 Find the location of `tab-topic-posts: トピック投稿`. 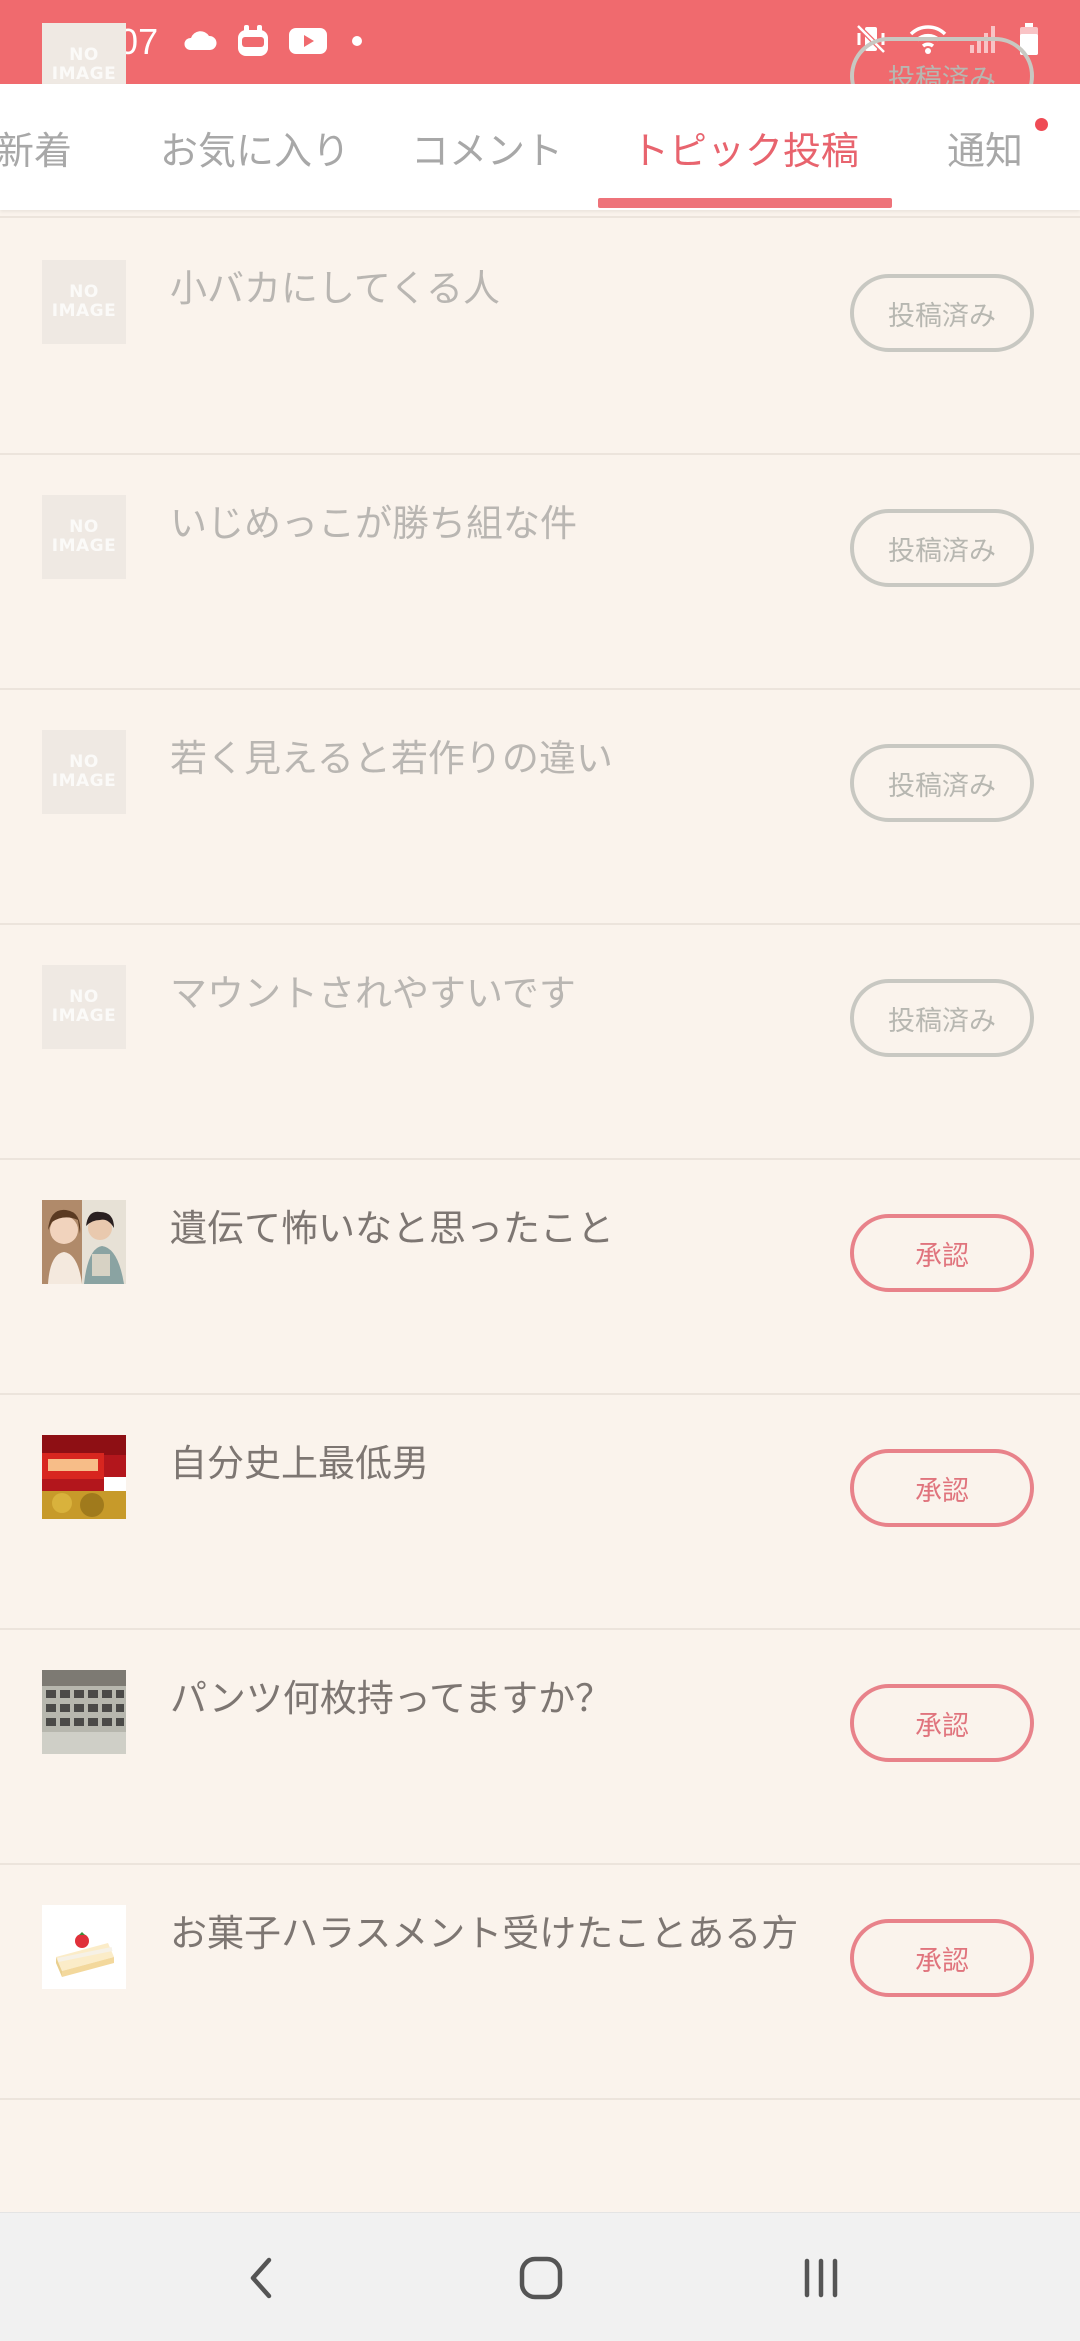

tab-topic-posts: トピック投稿 is located at coordinates (745, 147).